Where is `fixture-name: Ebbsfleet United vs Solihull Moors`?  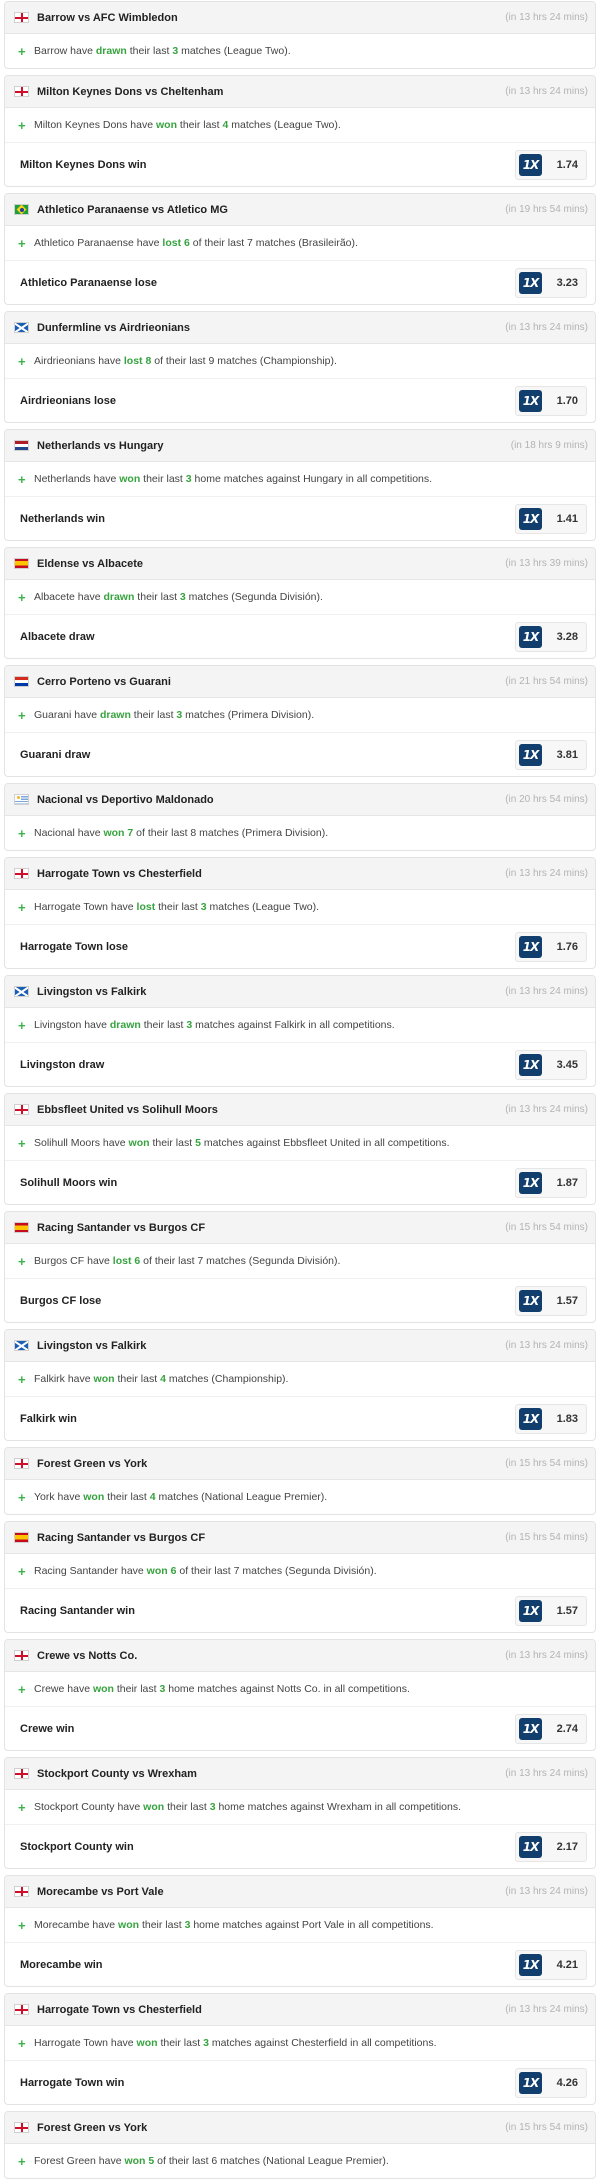 fixture-name: Ebbsfleet United vs Solihull Moors is located at coordinates (268, 1110).